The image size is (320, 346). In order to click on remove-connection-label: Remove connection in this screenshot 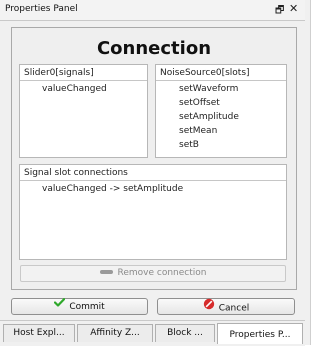, I will do `click(162, 273)`.